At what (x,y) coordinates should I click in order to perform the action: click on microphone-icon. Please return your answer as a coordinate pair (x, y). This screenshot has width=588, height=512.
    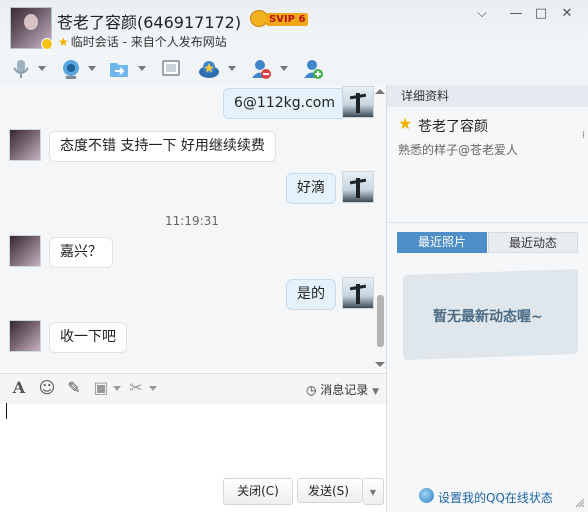
    Looking at the image, I should click on (21, 69).